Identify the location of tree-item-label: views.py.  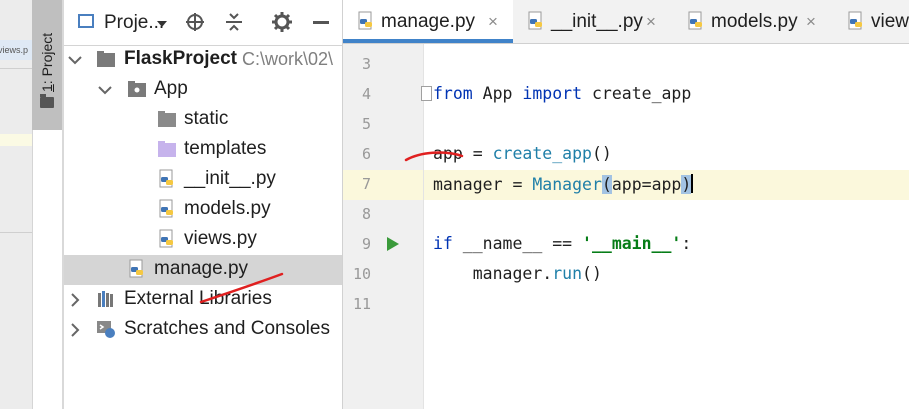
(220, 238).